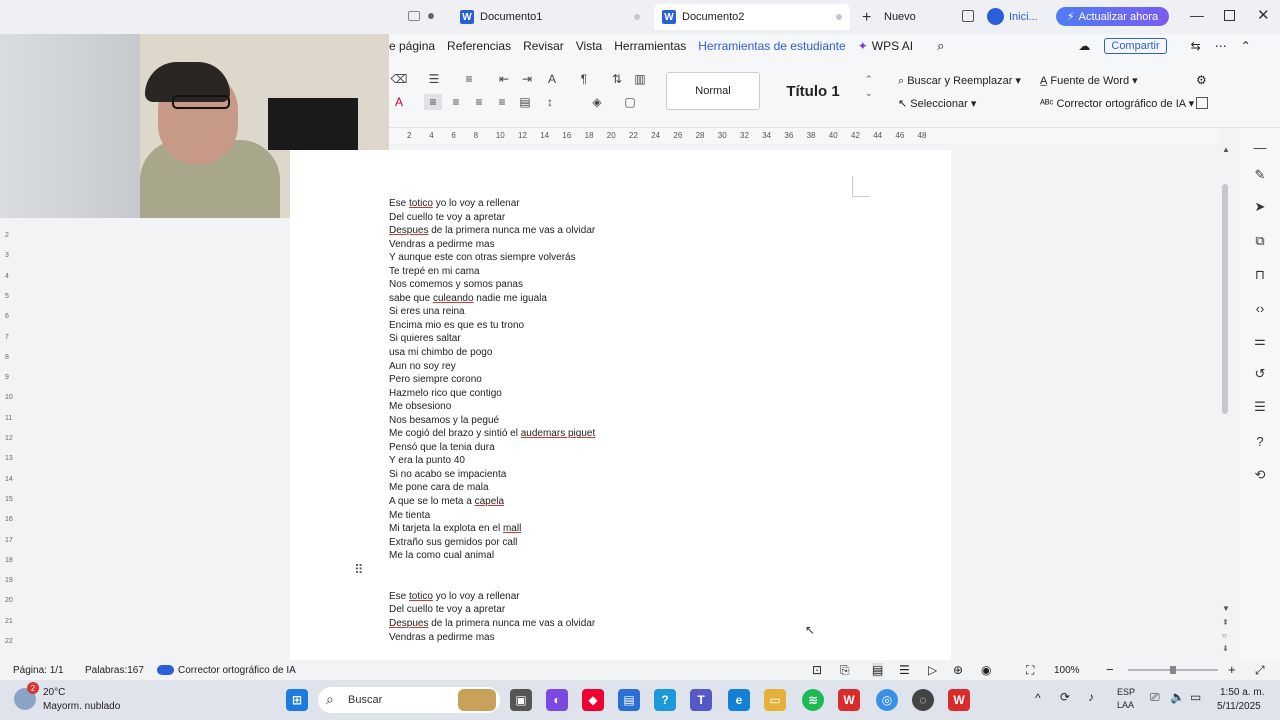 Image resolution: width=1280 pixels, height=720 pixels. Describe the element at coordinates (1030, 670) in the screenshot. I see `fit-icon: ⛶` at that location.